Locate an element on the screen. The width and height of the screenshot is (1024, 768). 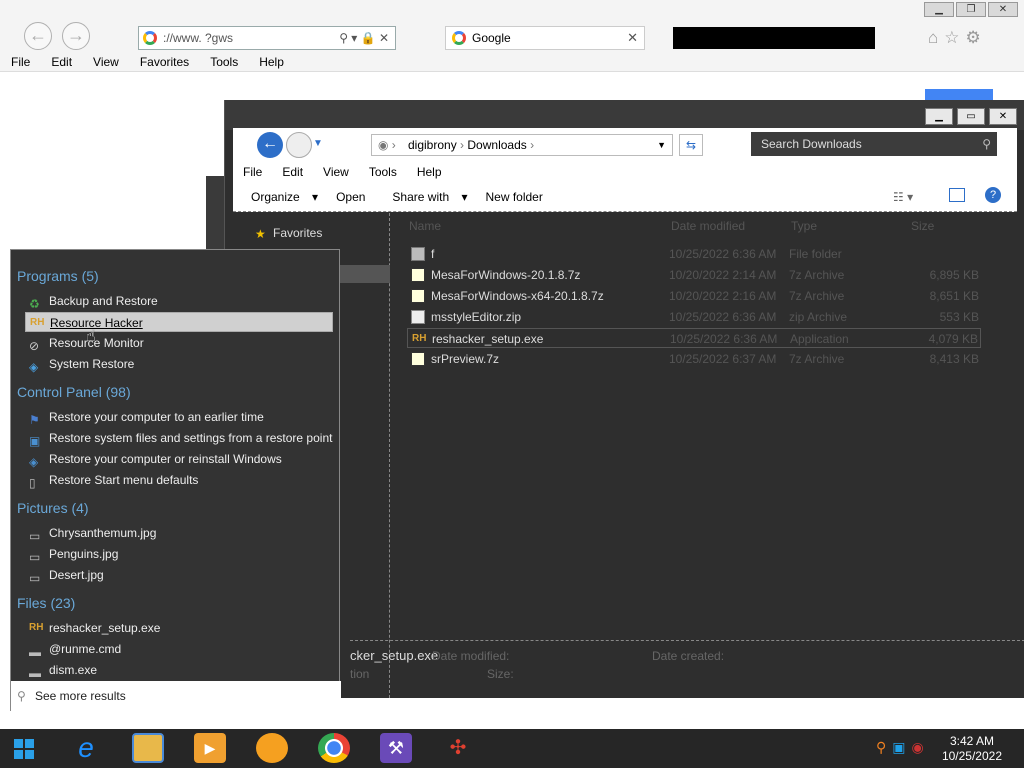
start-button-windows-icon is located at coordinates (24, 749).